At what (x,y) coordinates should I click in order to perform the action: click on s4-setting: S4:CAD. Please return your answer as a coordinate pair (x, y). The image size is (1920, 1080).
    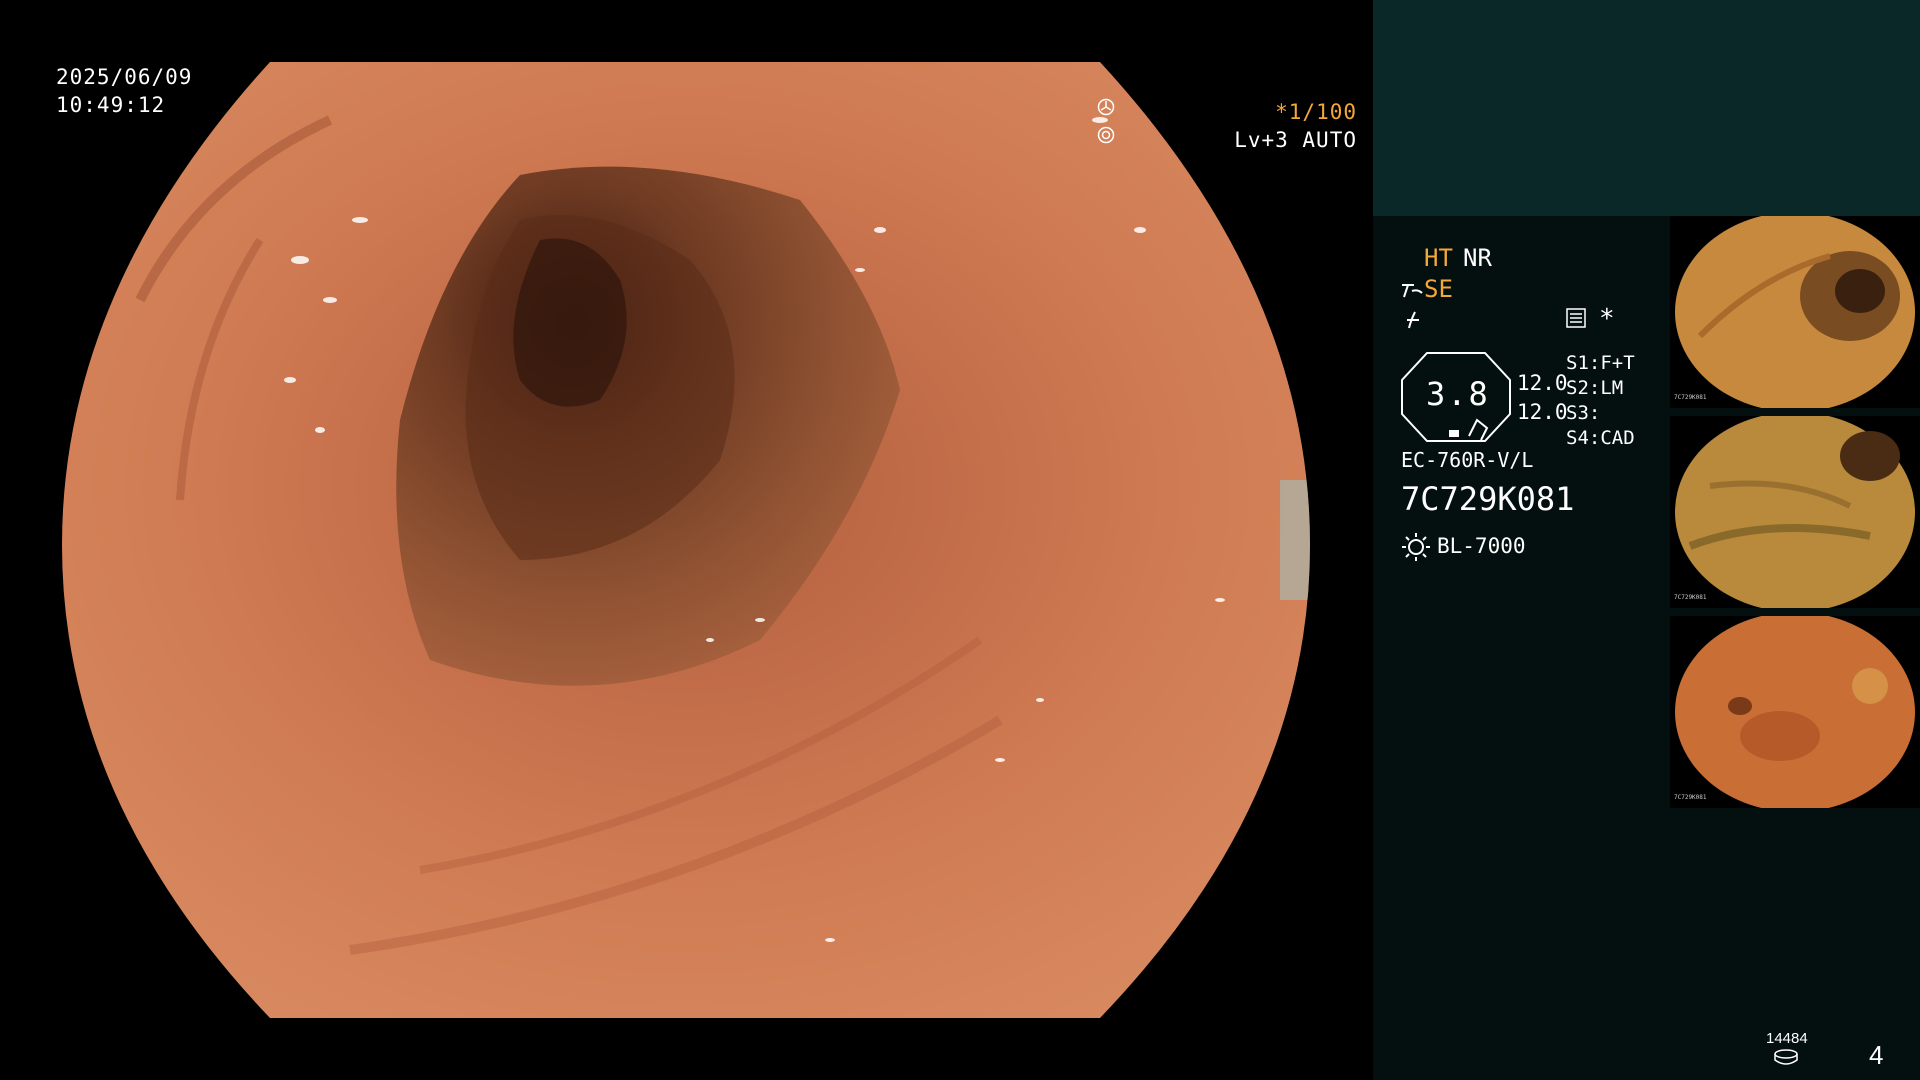
    Looking at the image, I should click on (1600, 438).